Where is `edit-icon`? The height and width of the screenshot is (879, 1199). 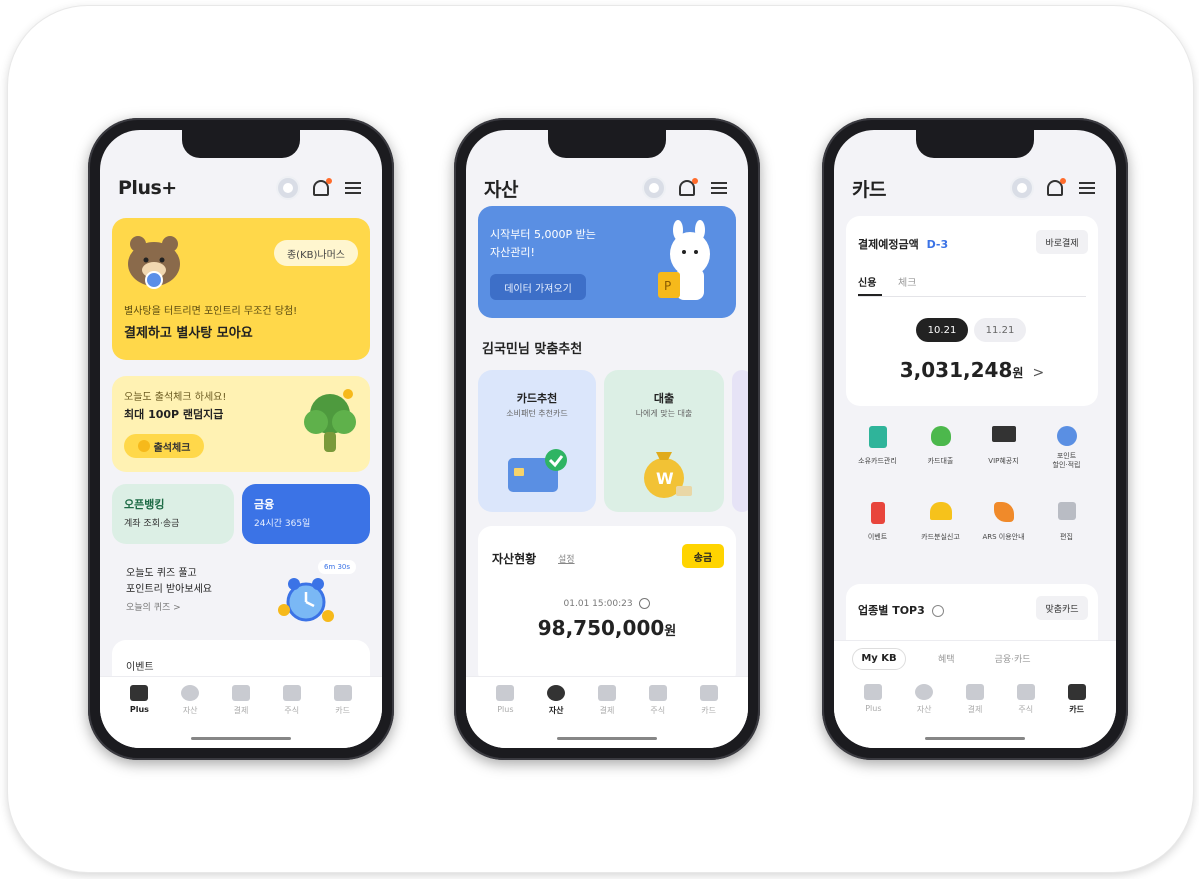 edit-icon is located at coordinates (1066, 511).